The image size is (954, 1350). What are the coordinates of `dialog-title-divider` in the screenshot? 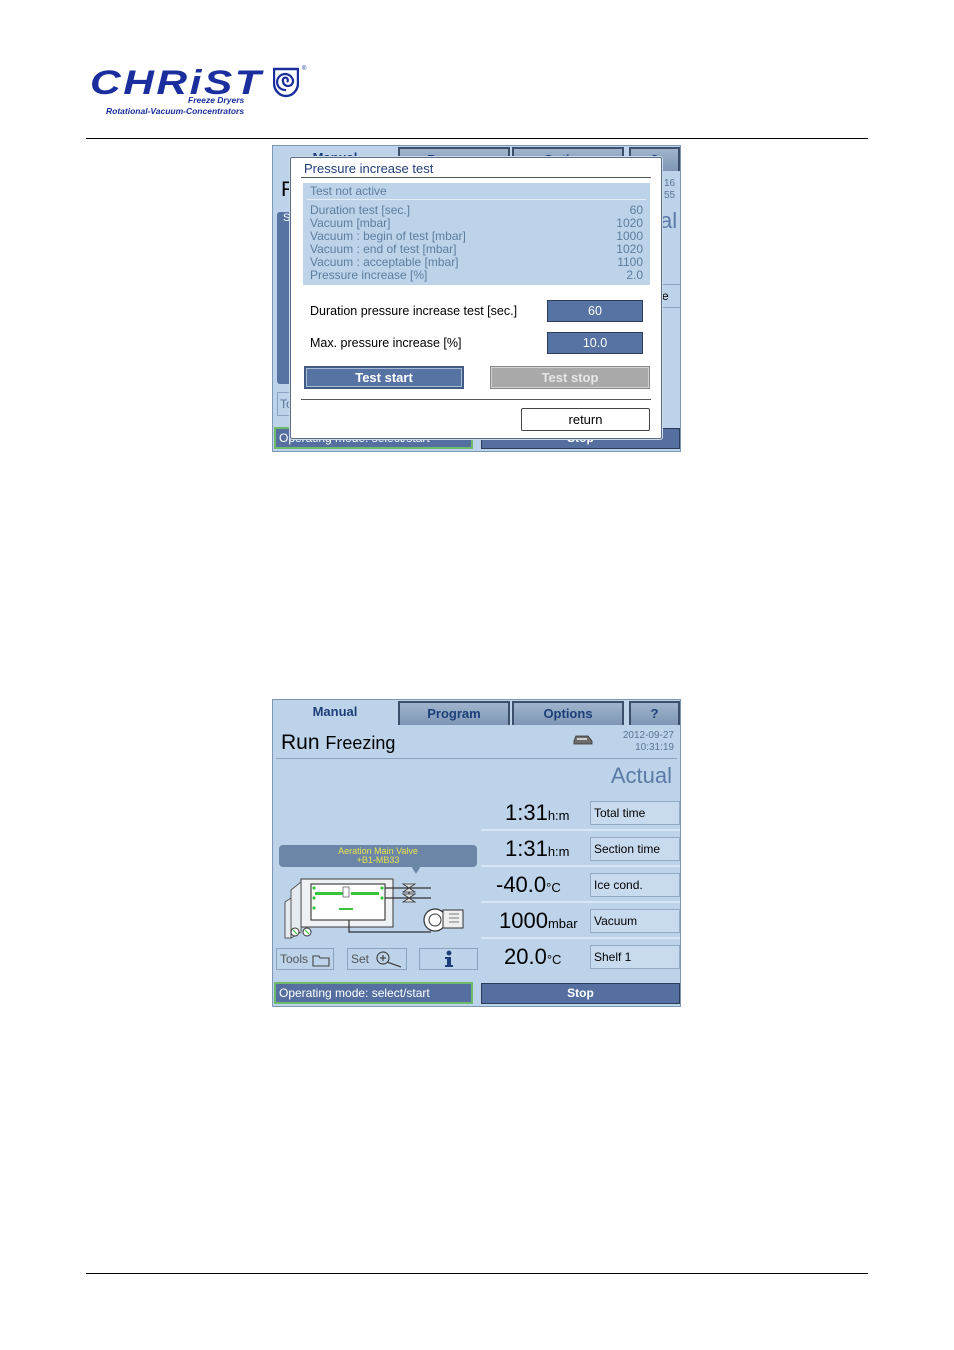 It's located at (476, 177).